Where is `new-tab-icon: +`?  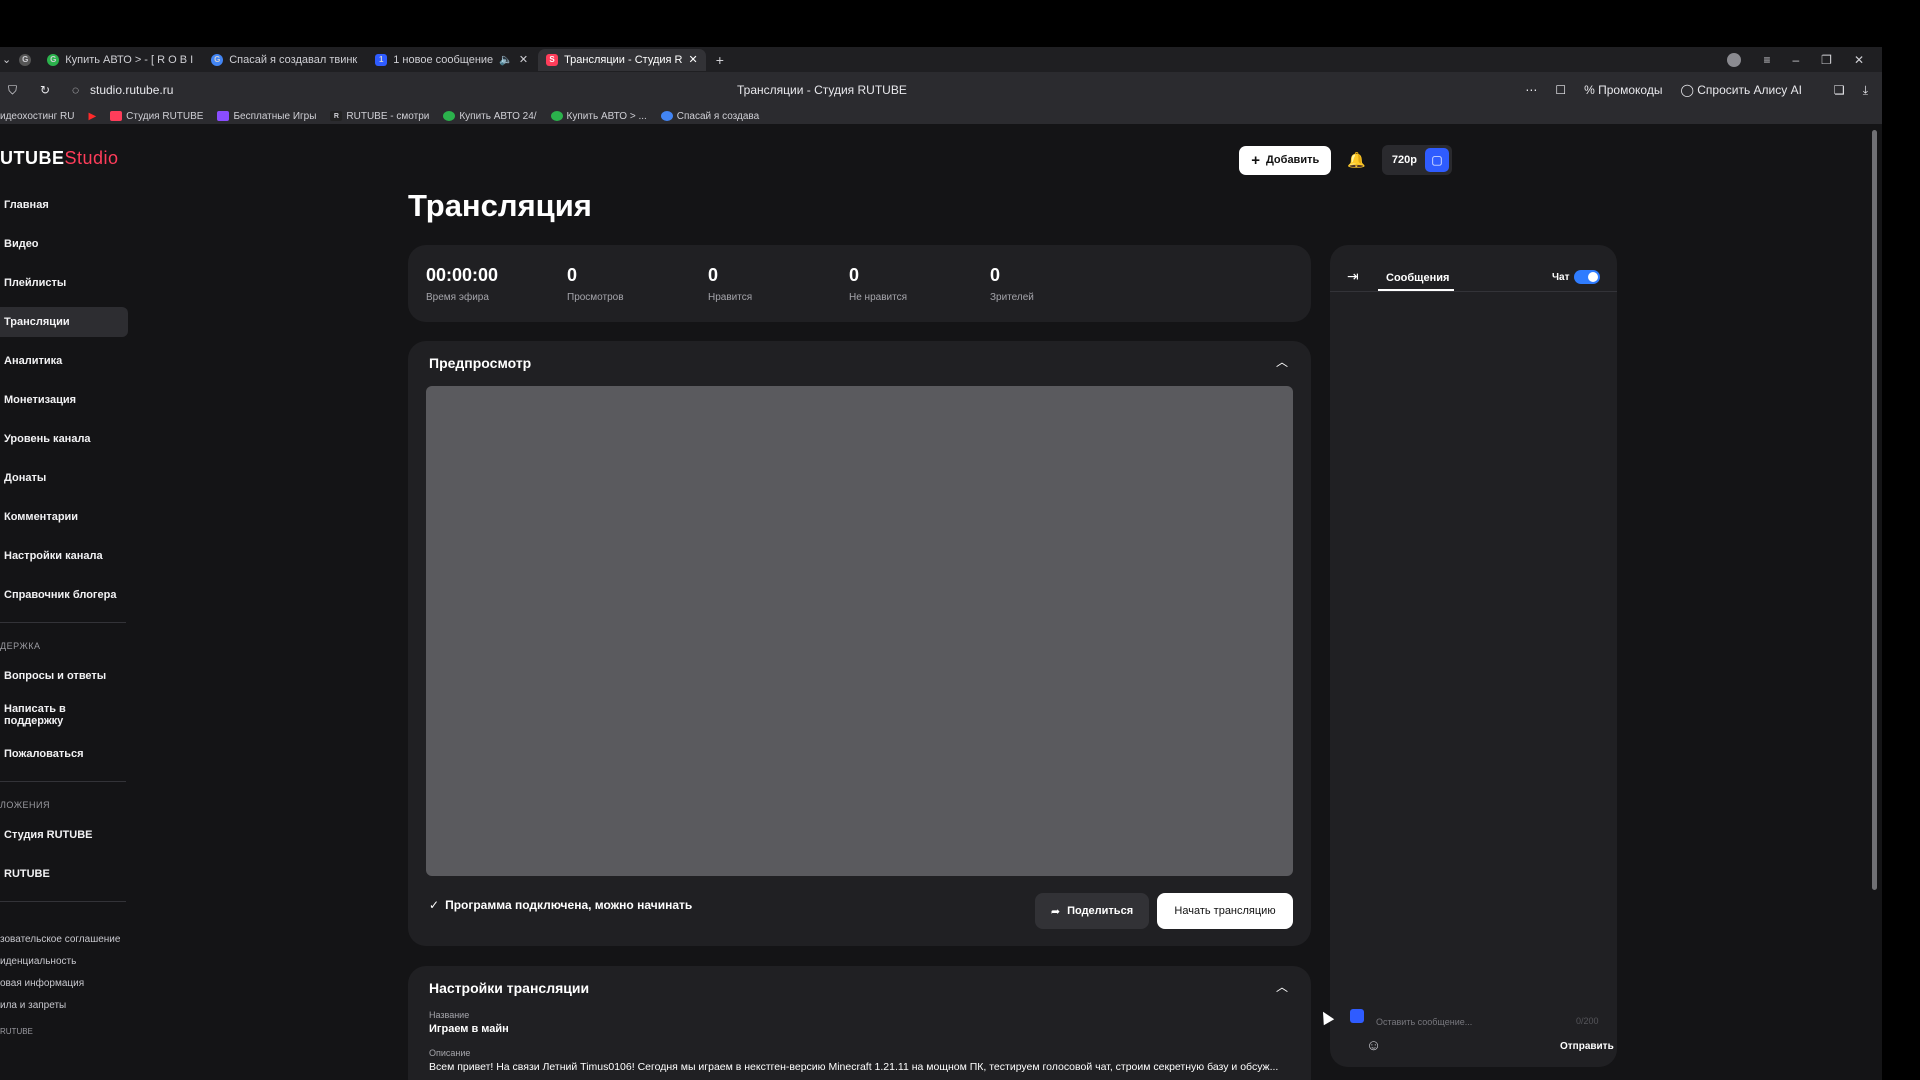
new-tab-icon: + is located at coordinates (720, 60).